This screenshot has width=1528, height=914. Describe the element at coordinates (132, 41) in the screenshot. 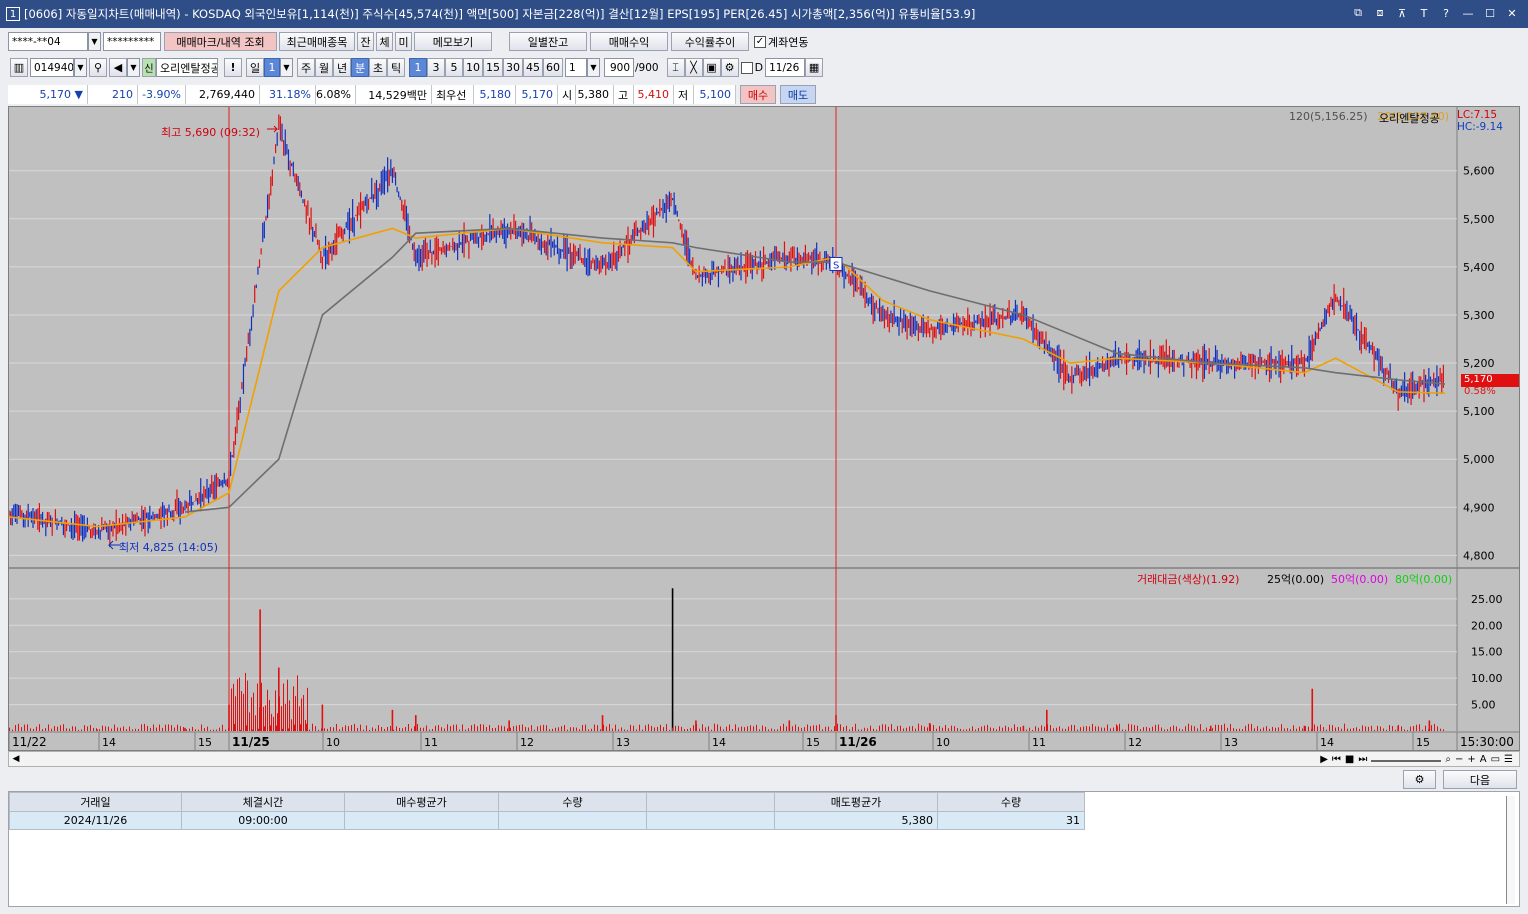

I see `password-field: *********` at that location.